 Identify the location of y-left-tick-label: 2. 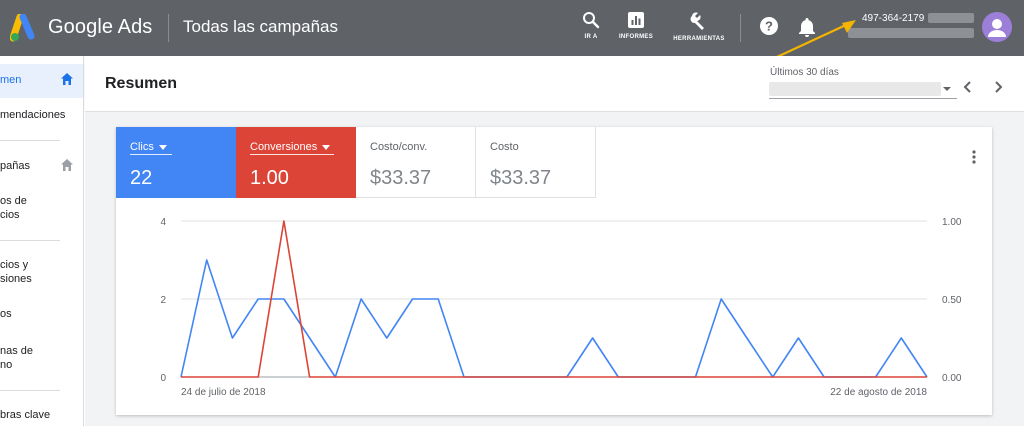
(163, 300).